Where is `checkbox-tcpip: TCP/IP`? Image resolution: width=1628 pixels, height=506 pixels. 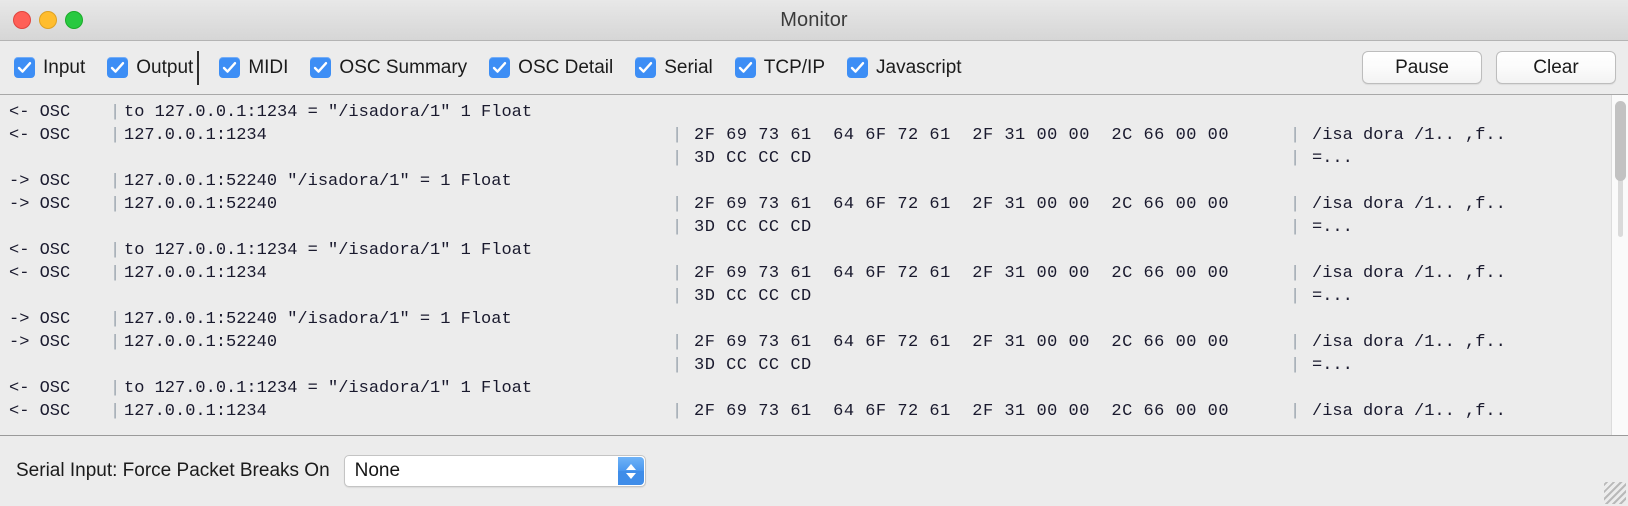
checkbox-tcpip: TCP/IP is located at coordinates (780, 67).